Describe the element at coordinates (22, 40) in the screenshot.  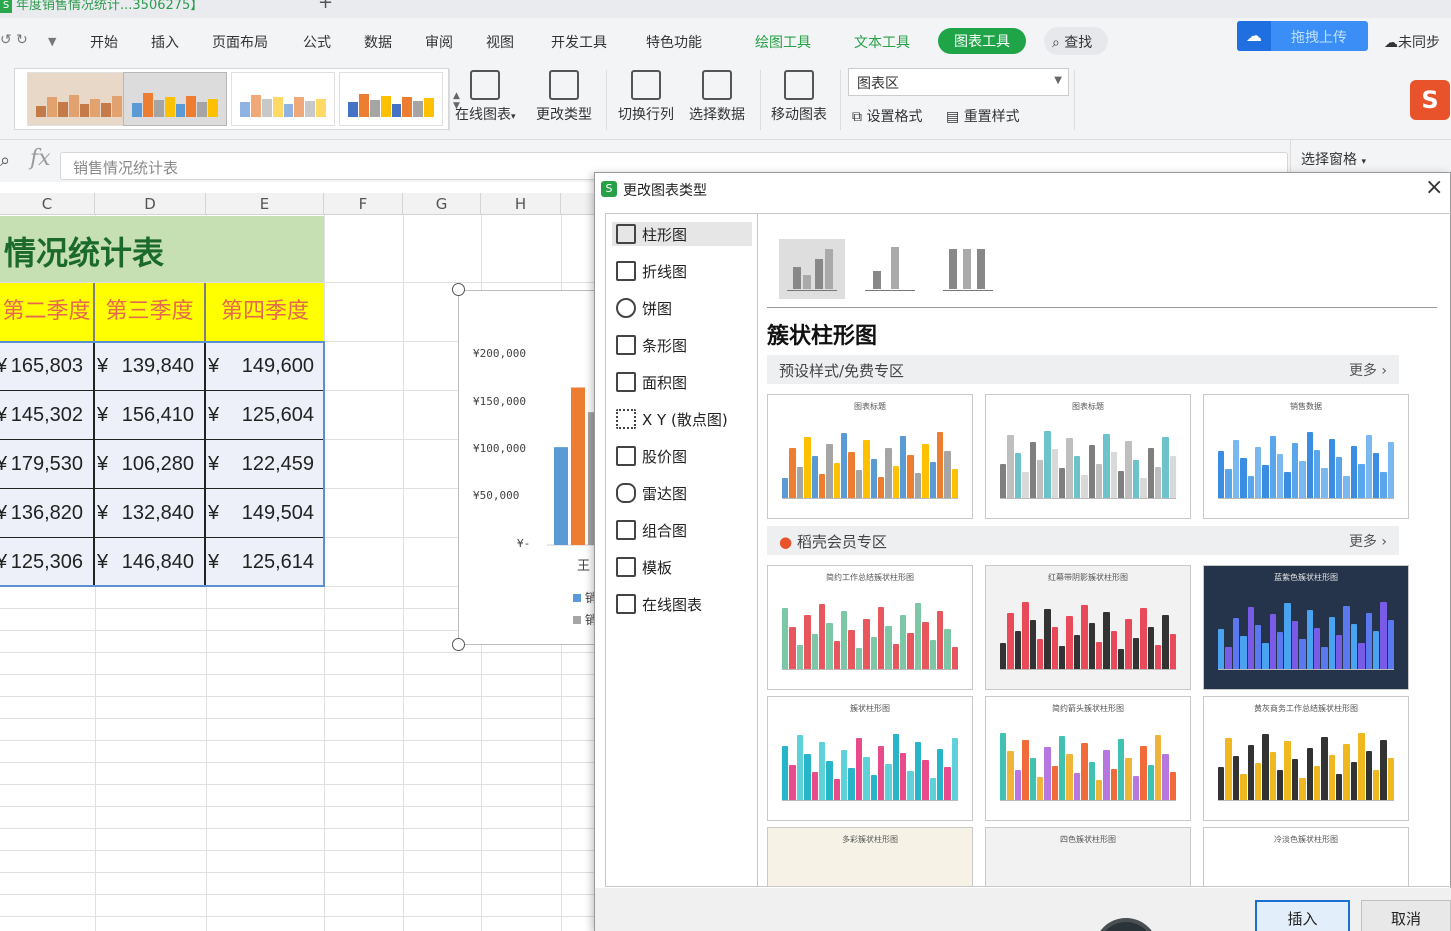
I see `redo-icon: ↻` at that location.